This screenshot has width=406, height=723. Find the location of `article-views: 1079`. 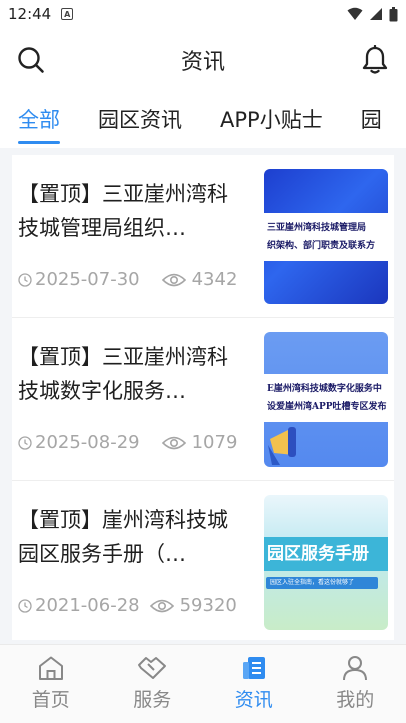

article-views: 1079 is located at coordinates (199, 442).